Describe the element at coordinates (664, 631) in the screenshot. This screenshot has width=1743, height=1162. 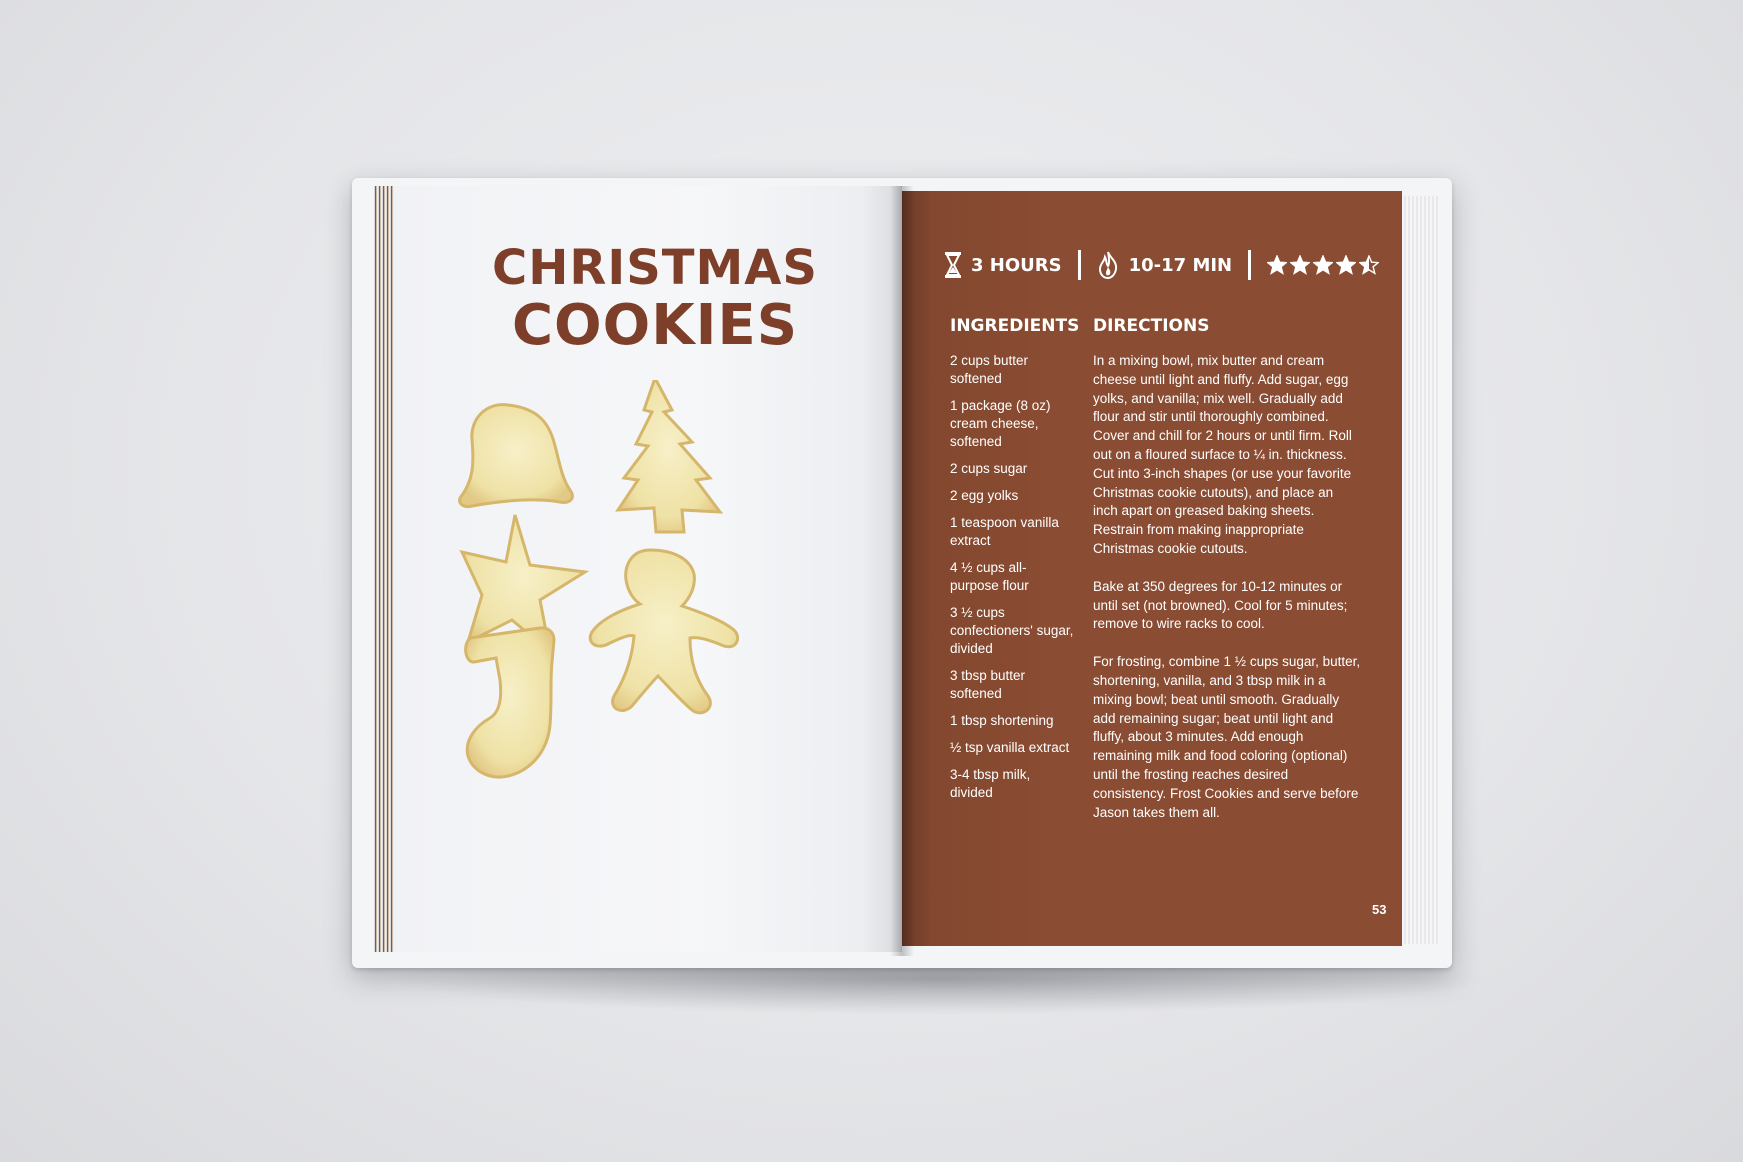
I see `gingerbread-cookie` at that location.